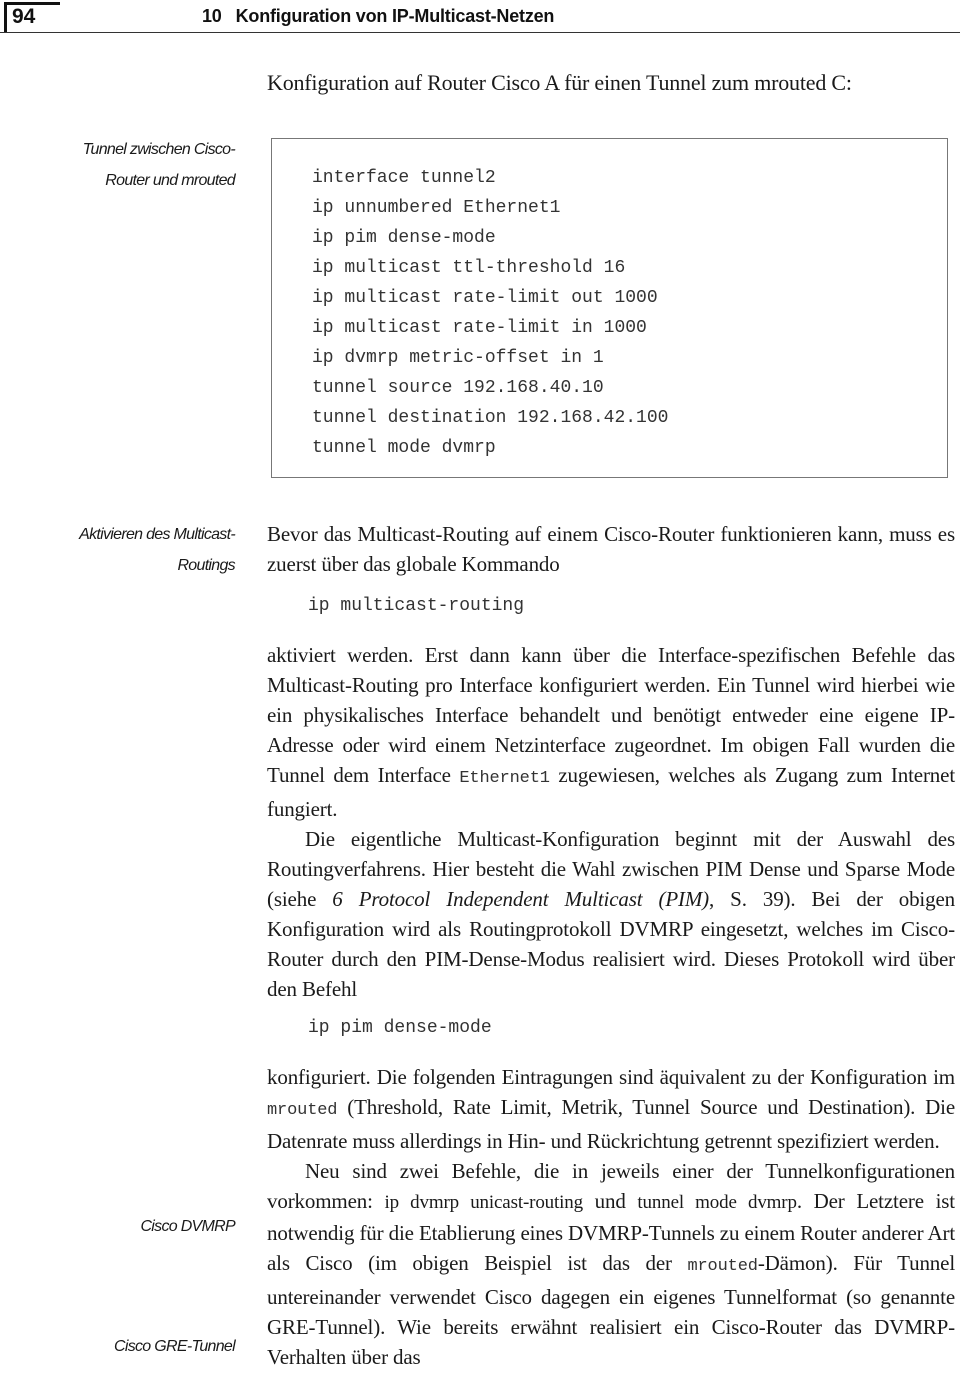  I want to click on code-line: interface tunnel2, so click(404, 178).